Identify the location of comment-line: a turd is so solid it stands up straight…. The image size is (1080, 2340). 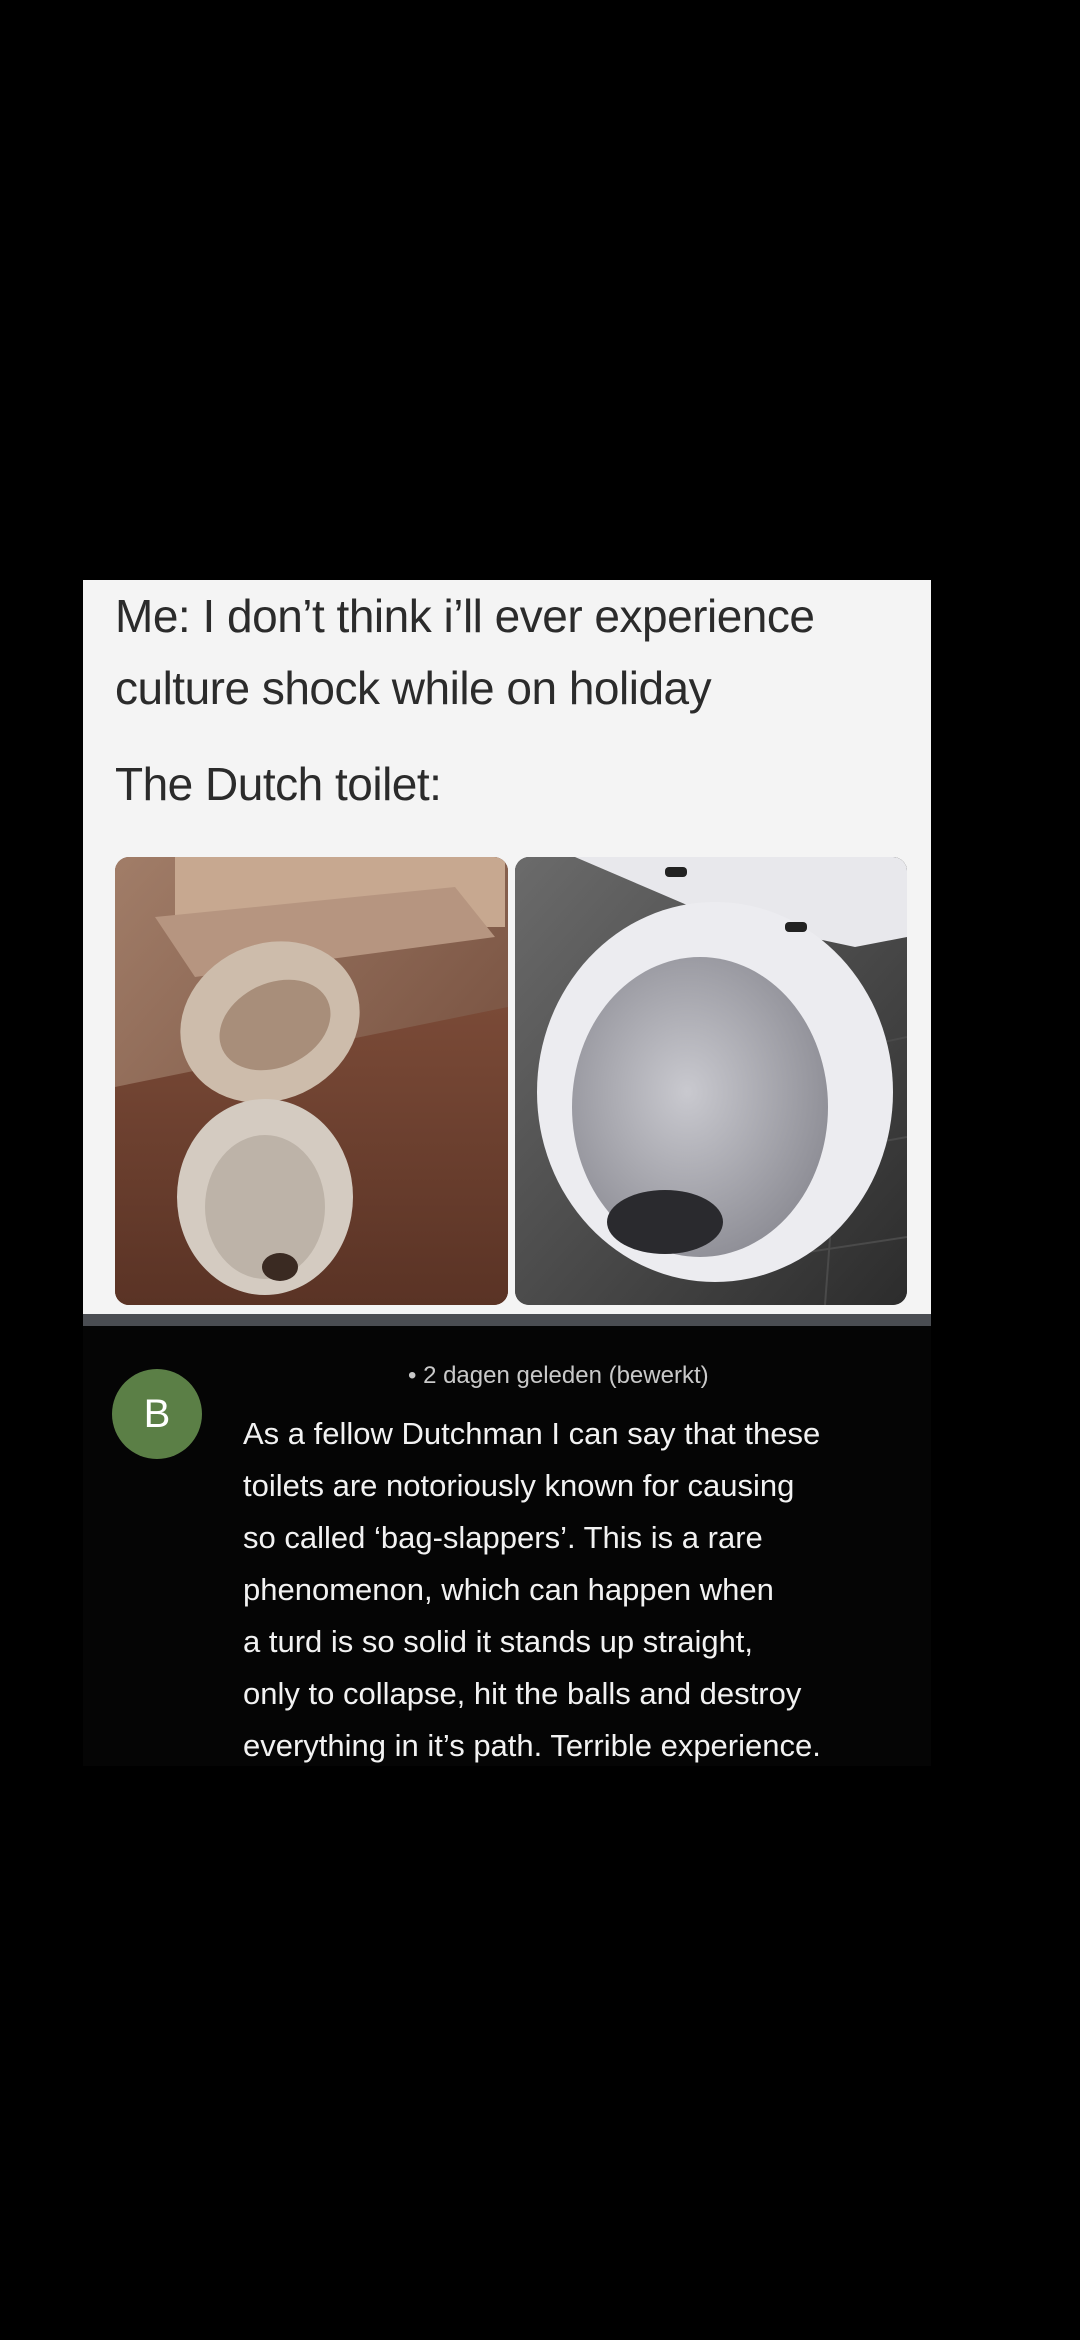
(498, 1641).